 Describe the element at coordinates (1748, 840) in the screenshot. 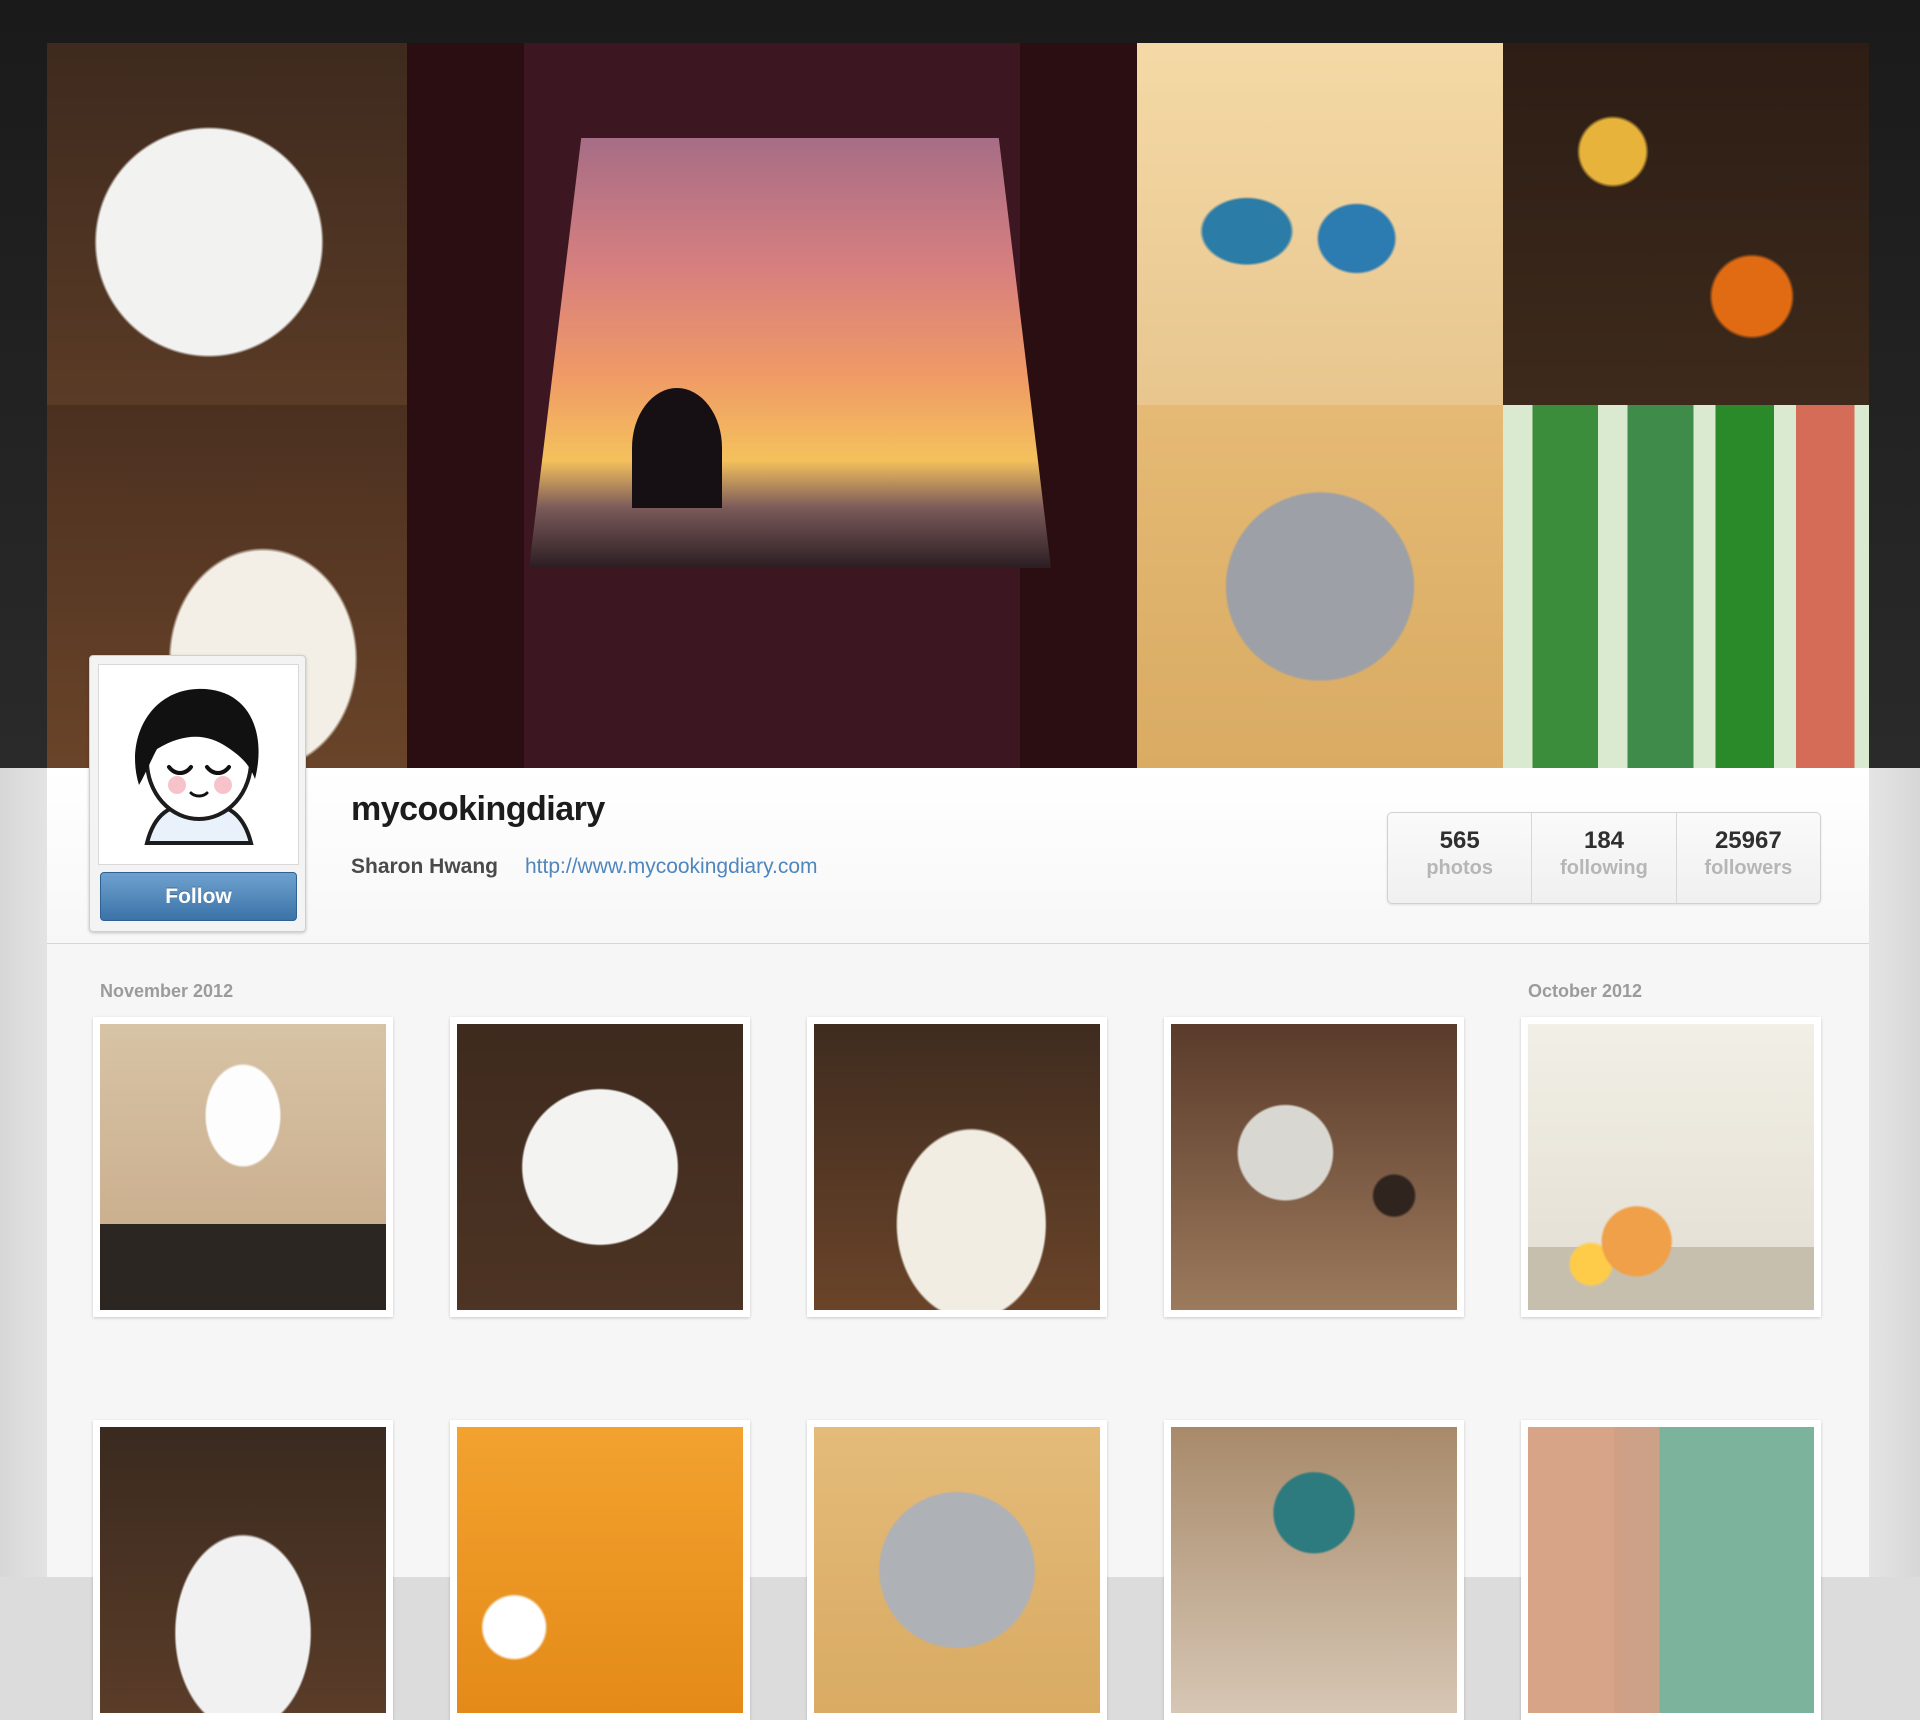

I see `stat-count: 25967` at that location.